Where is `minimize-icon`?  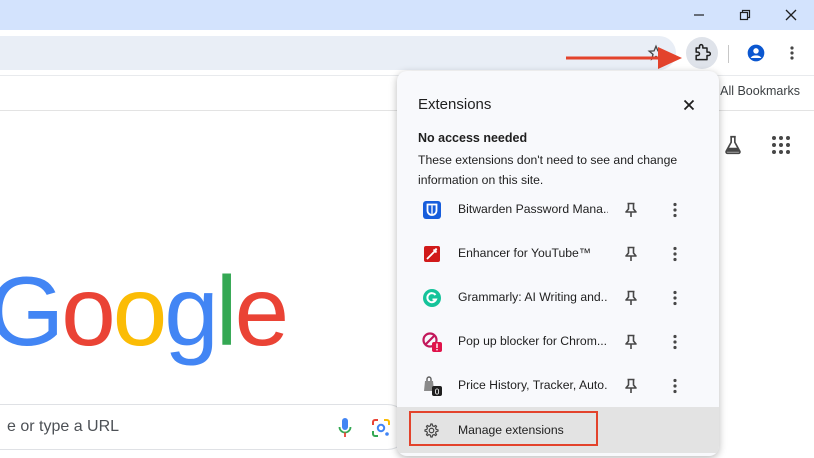 minimize-icon is located at coordinates (699, 15).